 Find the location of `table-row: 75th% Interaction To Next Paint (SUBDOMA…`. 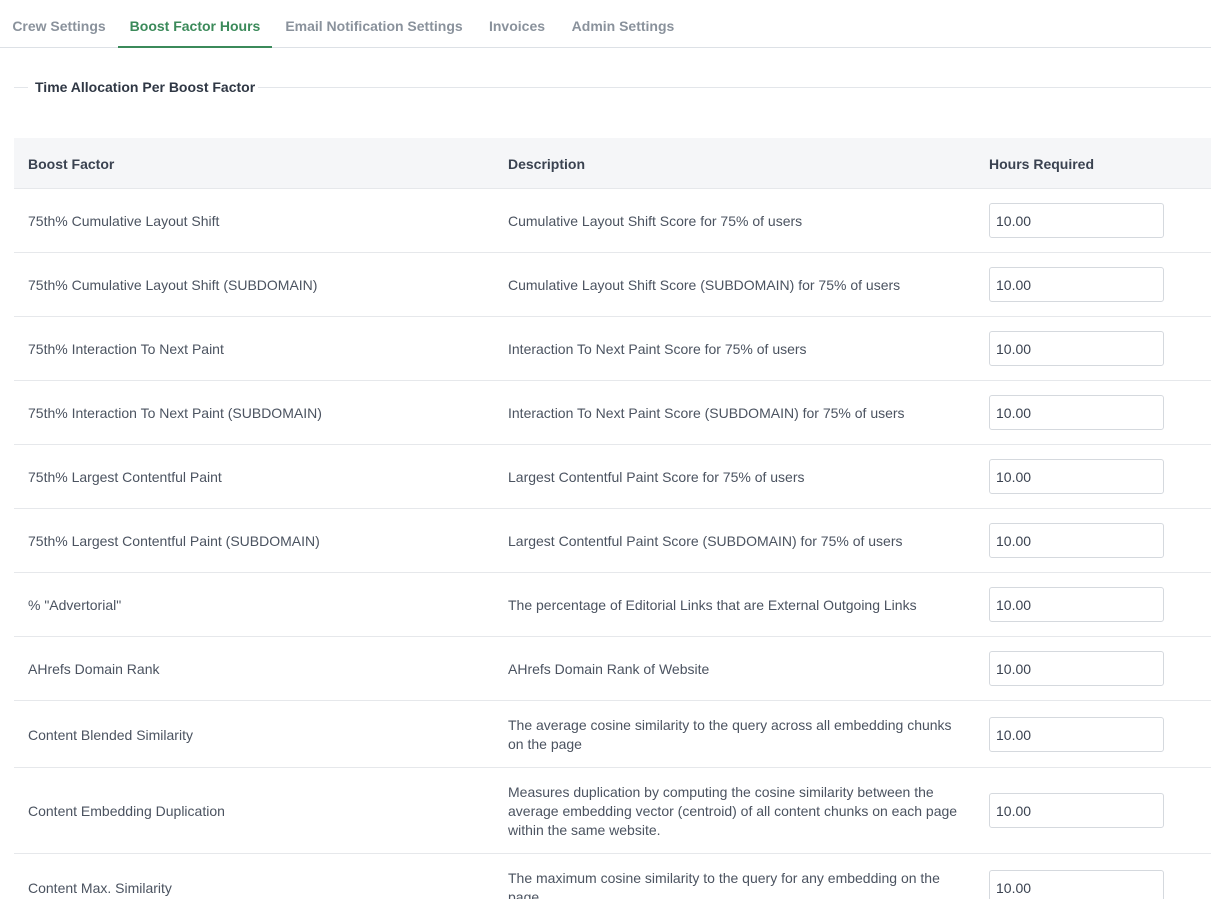

table-row: 75th% Interaction To Next Paint (SUBDOMA… is located at coordinates (612, 412).